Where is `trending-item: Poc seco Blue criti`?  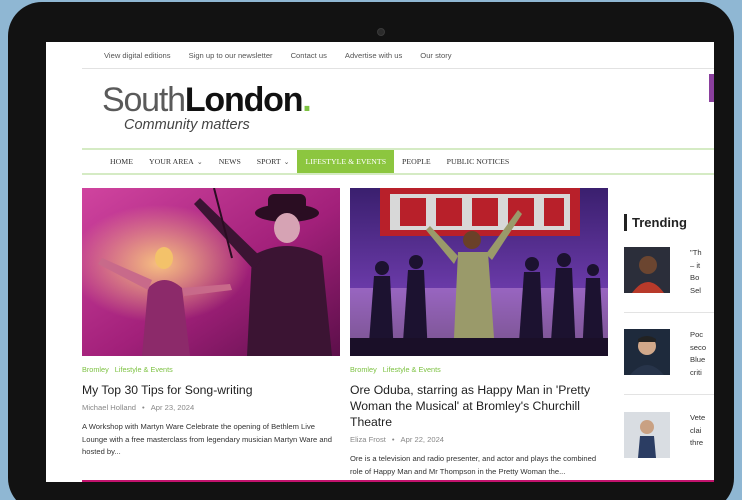 trending-item: Poc seco Blue criti is located at coordinates (669, 354).